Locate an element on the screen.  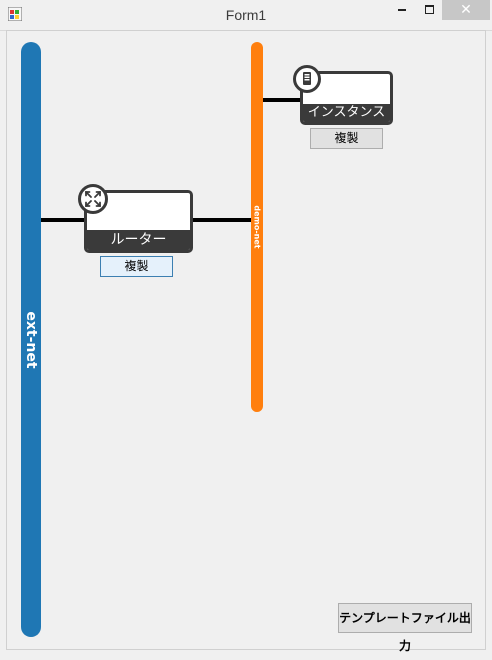
router-node-label: ルーター is located at coordinates (138, 240).